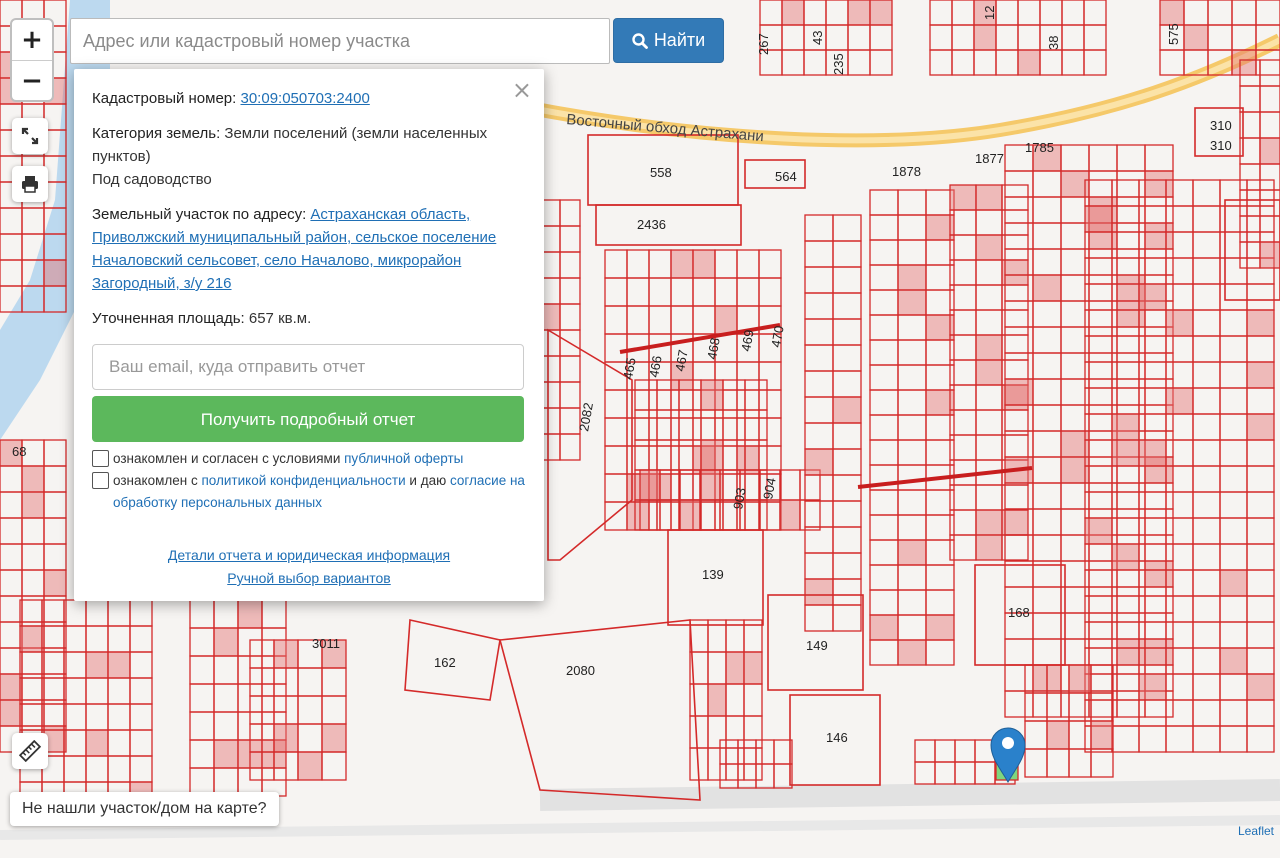 This screenshot has height=858, width=1280. Describe the element at coordinates (1039, 147) in the screenshot. I see `parcel-number-label: 1785` at that location.